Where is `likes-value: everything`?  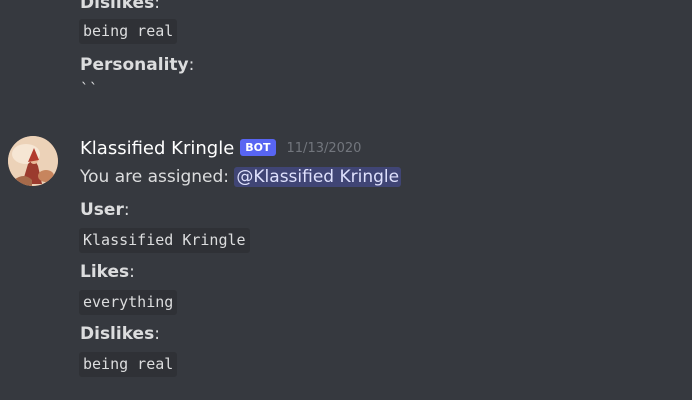 likes-value: everything is located at coordinates (128, 302).